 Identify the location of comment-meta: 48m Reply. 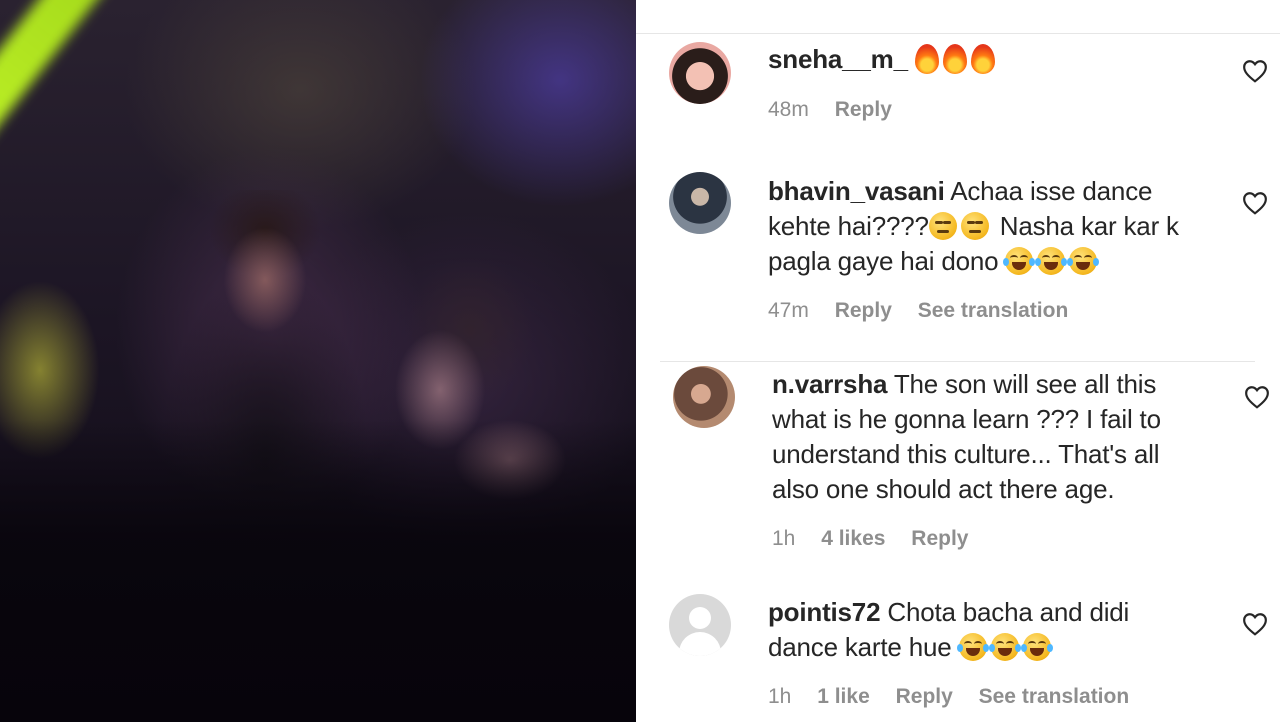
(840, 110).